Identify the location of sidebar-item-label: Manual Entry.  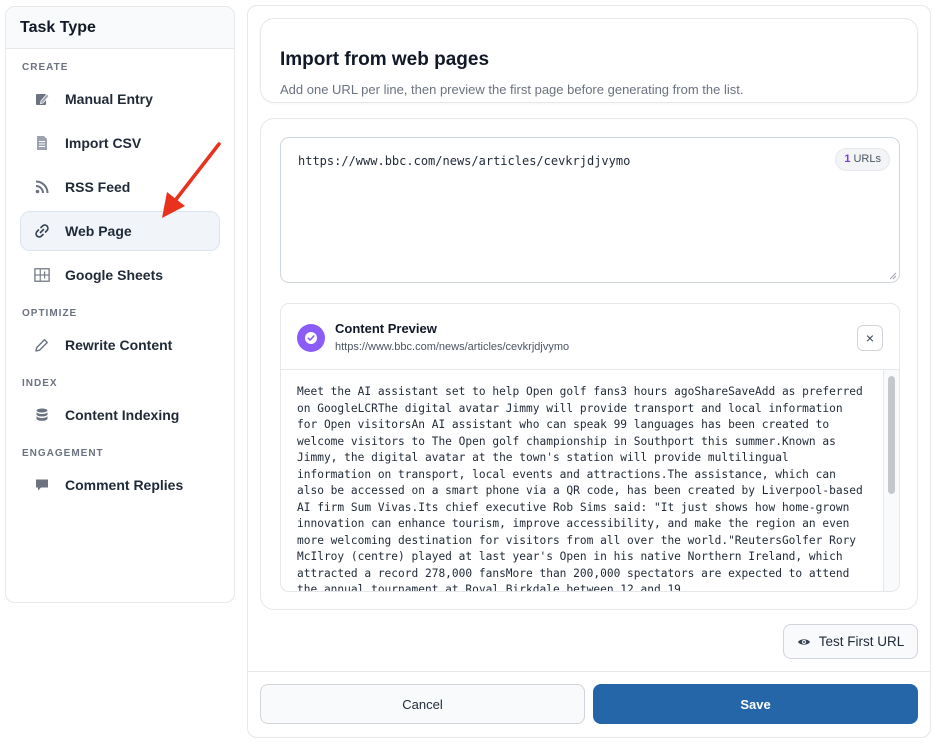
(109, 99).